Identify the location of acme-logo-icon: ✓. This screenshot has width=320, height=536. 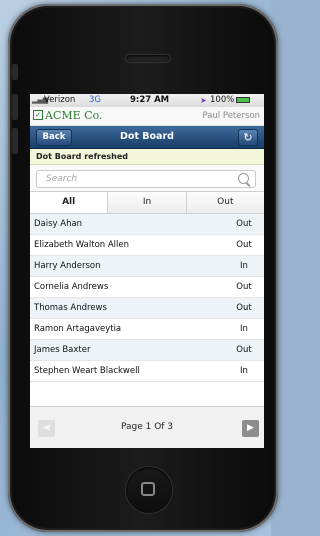
(38, 115).